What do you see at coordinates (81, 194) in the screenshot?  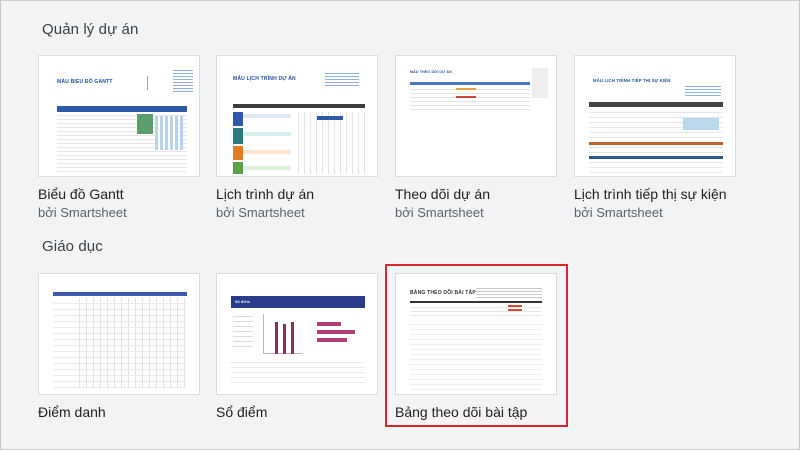 I see `template-title: Biểu đồ Gantt` at bounding box center [81, 194].